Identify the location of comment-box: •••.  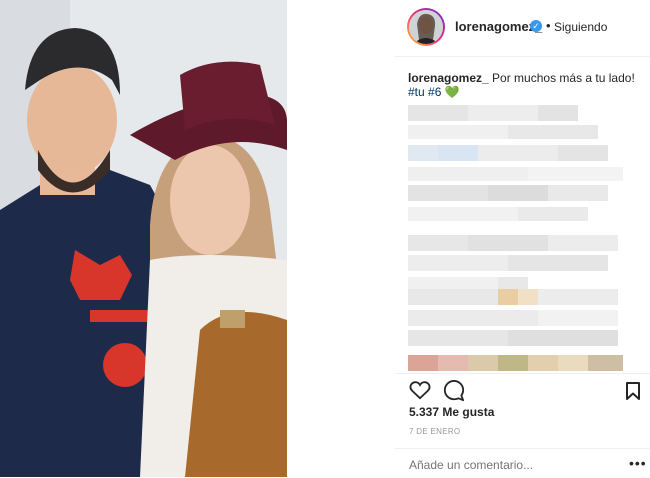
(522, 463).